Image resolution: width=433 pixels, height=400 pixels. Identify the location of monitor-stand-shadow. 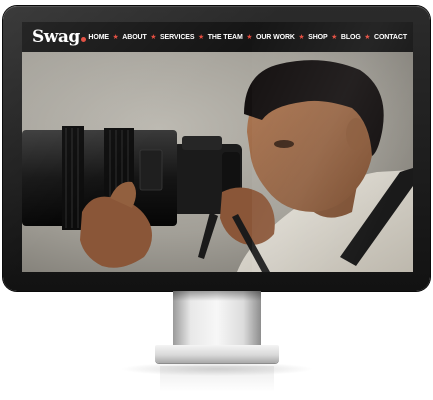
(217, 296).